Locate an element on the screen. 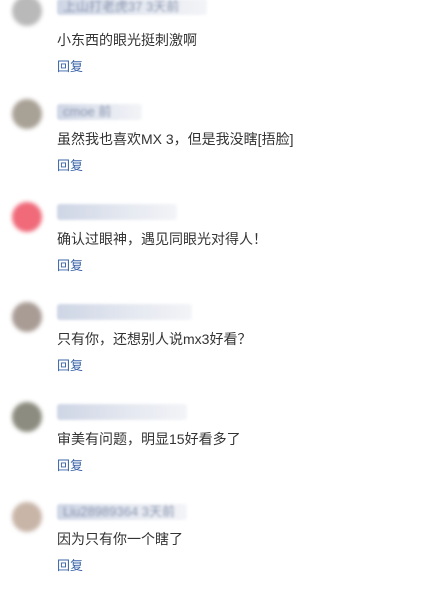 This screenshot has width=447, height=599. comment-meta: 上山打老虎37 3天前 is located at coordinates (132, 7).